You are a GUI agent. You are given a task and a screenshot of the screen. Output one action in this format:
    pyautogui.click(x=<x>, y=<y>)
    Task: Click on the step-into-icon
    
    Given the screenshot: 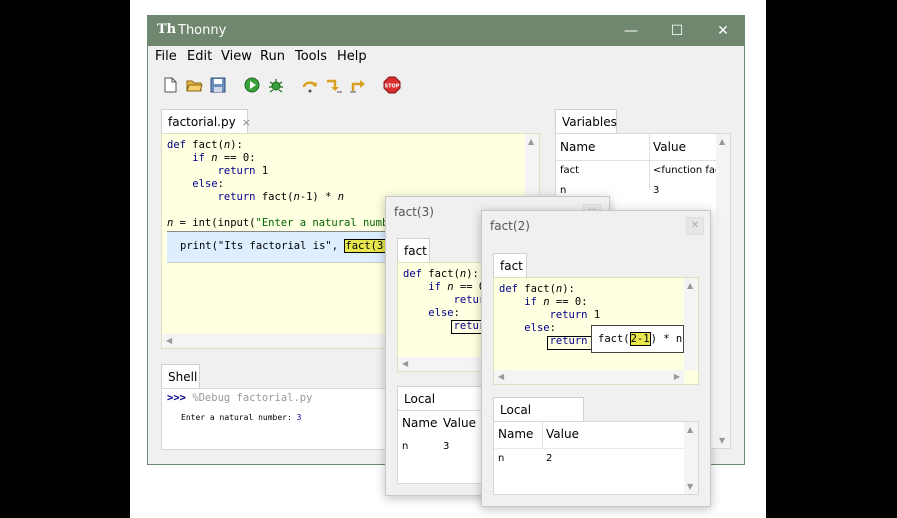 What is the action you would take?
    pyautogui.click(x=334, y=85)
    